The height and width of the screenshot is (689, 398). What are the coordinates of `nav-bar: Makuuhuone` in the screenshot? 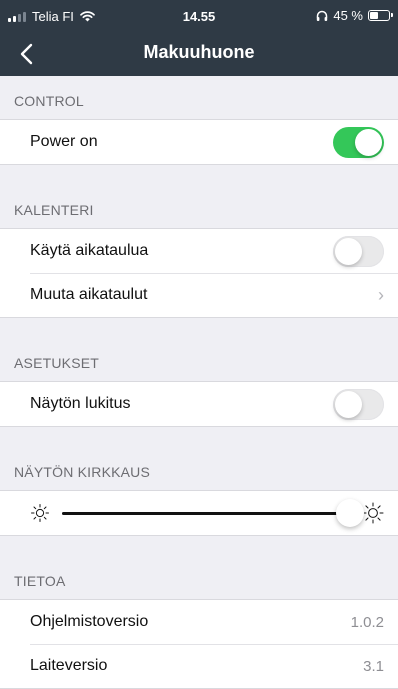 It's located at (199, 54).